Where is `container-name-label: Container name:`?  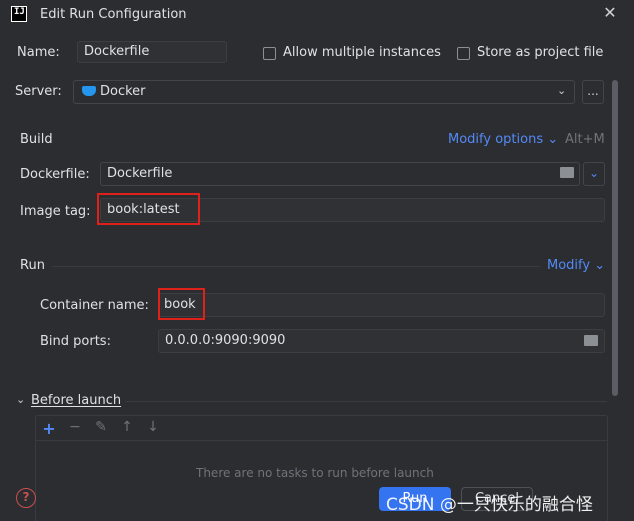 container-name-label: Container name: is located at coordinates (94, 305).